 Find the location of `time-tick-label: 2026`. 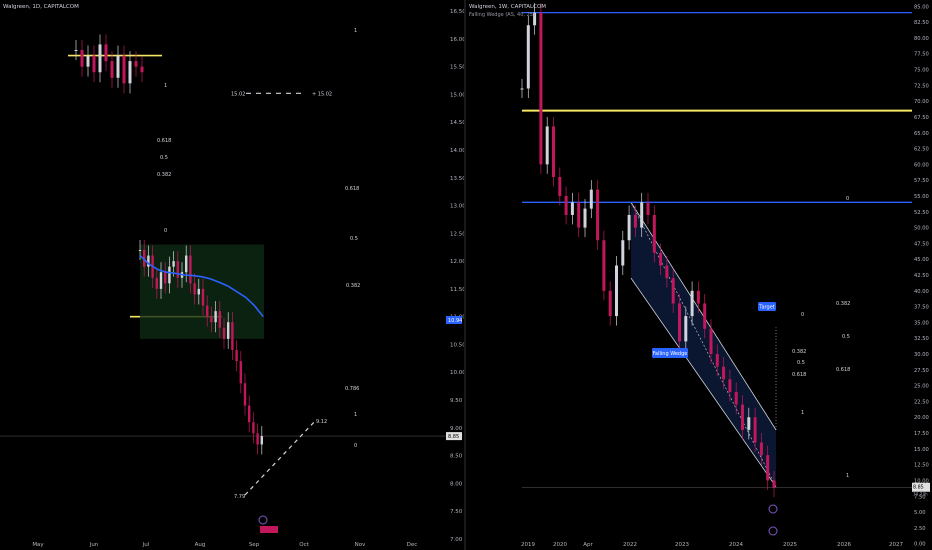

time-tick-label: 2026 is located at coordinates (844, 545).